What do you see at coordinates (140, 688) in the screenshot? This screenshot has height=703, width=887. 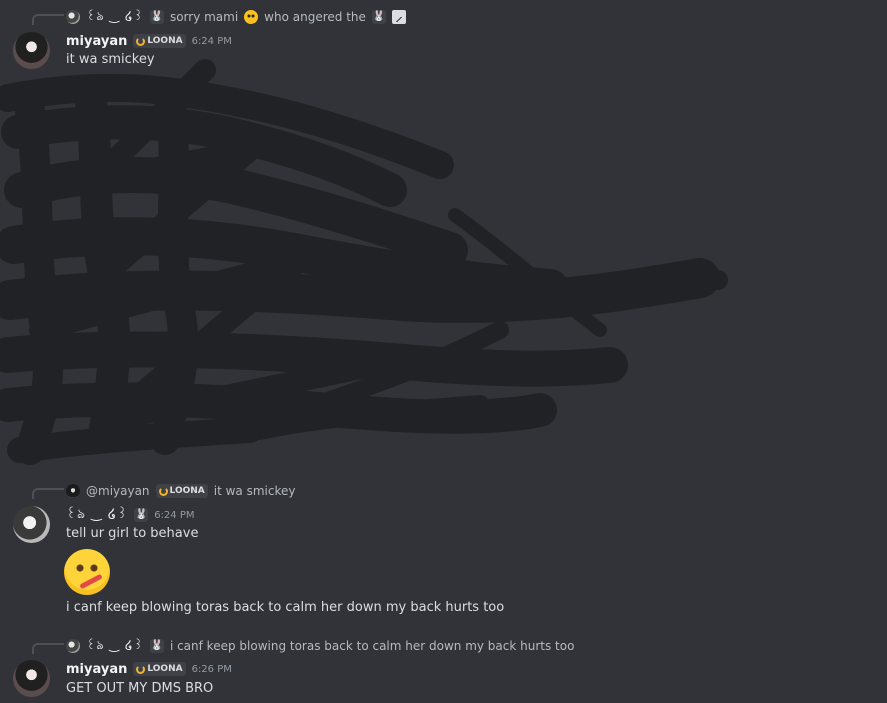 I see `message-content: GET OUT MY DMS BRO` at bounding box center [140, 688].